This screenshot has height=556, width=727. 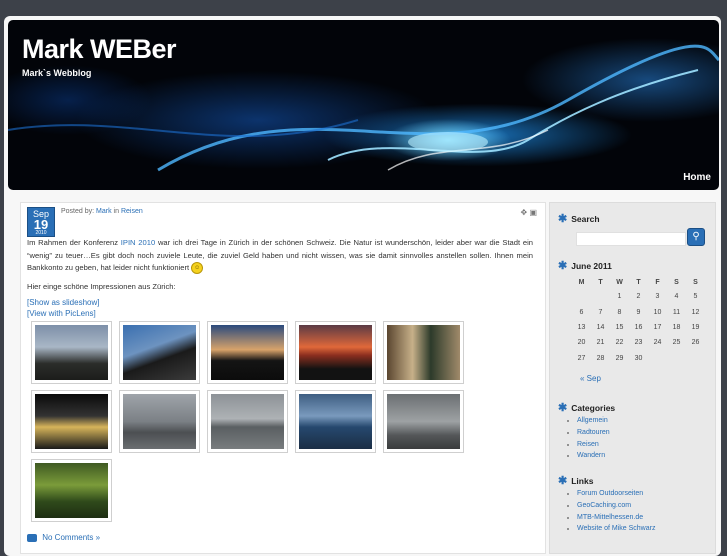 What do you see at coordinates (632, 378) in the screenshot?
I see `sidebar: ✱ Search ⚲ ✱ June 2011 M T W T F S S 1 2 3` at bounding box center [632, 378].